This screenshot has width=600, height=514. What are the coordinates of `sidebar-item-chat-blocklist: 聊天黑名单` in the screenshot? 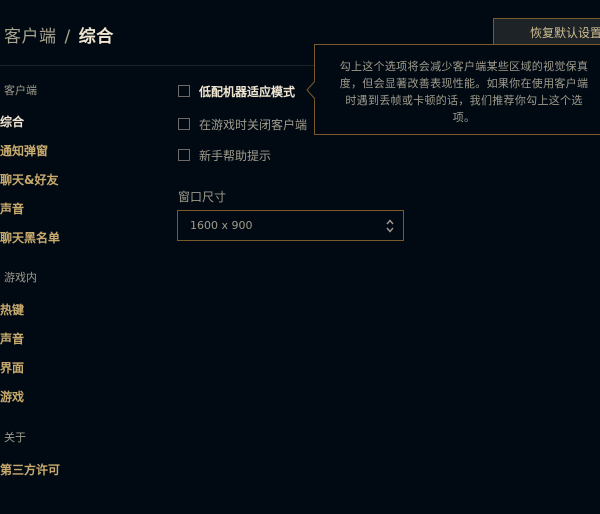 It's located at (30, 237).